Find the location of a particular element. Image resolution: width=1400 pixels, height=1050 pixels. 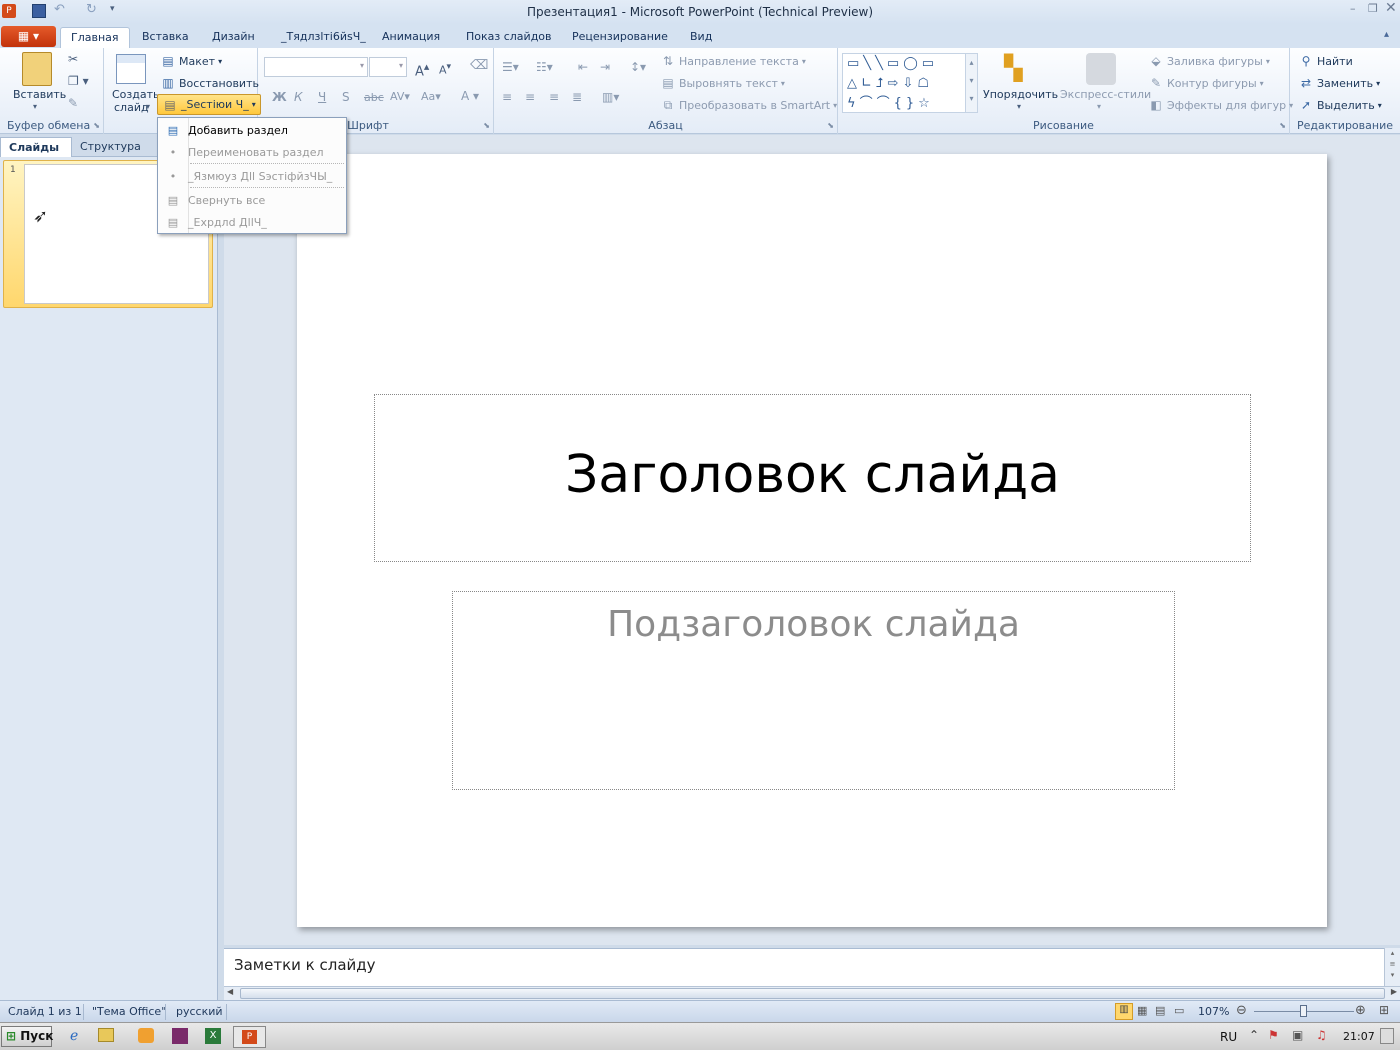

file-menu-button: ▦ ▾ is located at coordinates (28, 36).